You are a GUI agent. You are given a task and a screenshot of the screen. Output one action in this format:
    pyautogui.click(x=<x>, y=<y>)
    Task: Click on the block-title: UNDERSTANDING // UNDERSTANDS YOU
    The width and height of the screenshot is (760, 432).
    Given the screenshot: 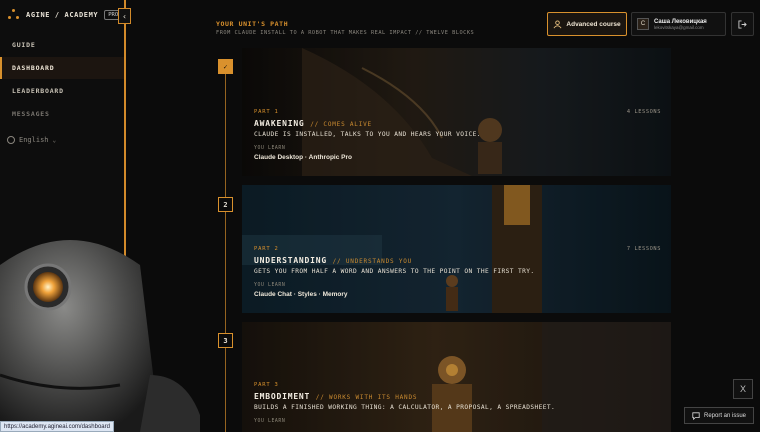 What is the action you would take?
    pyautogui.click(x=394, y=260)
    